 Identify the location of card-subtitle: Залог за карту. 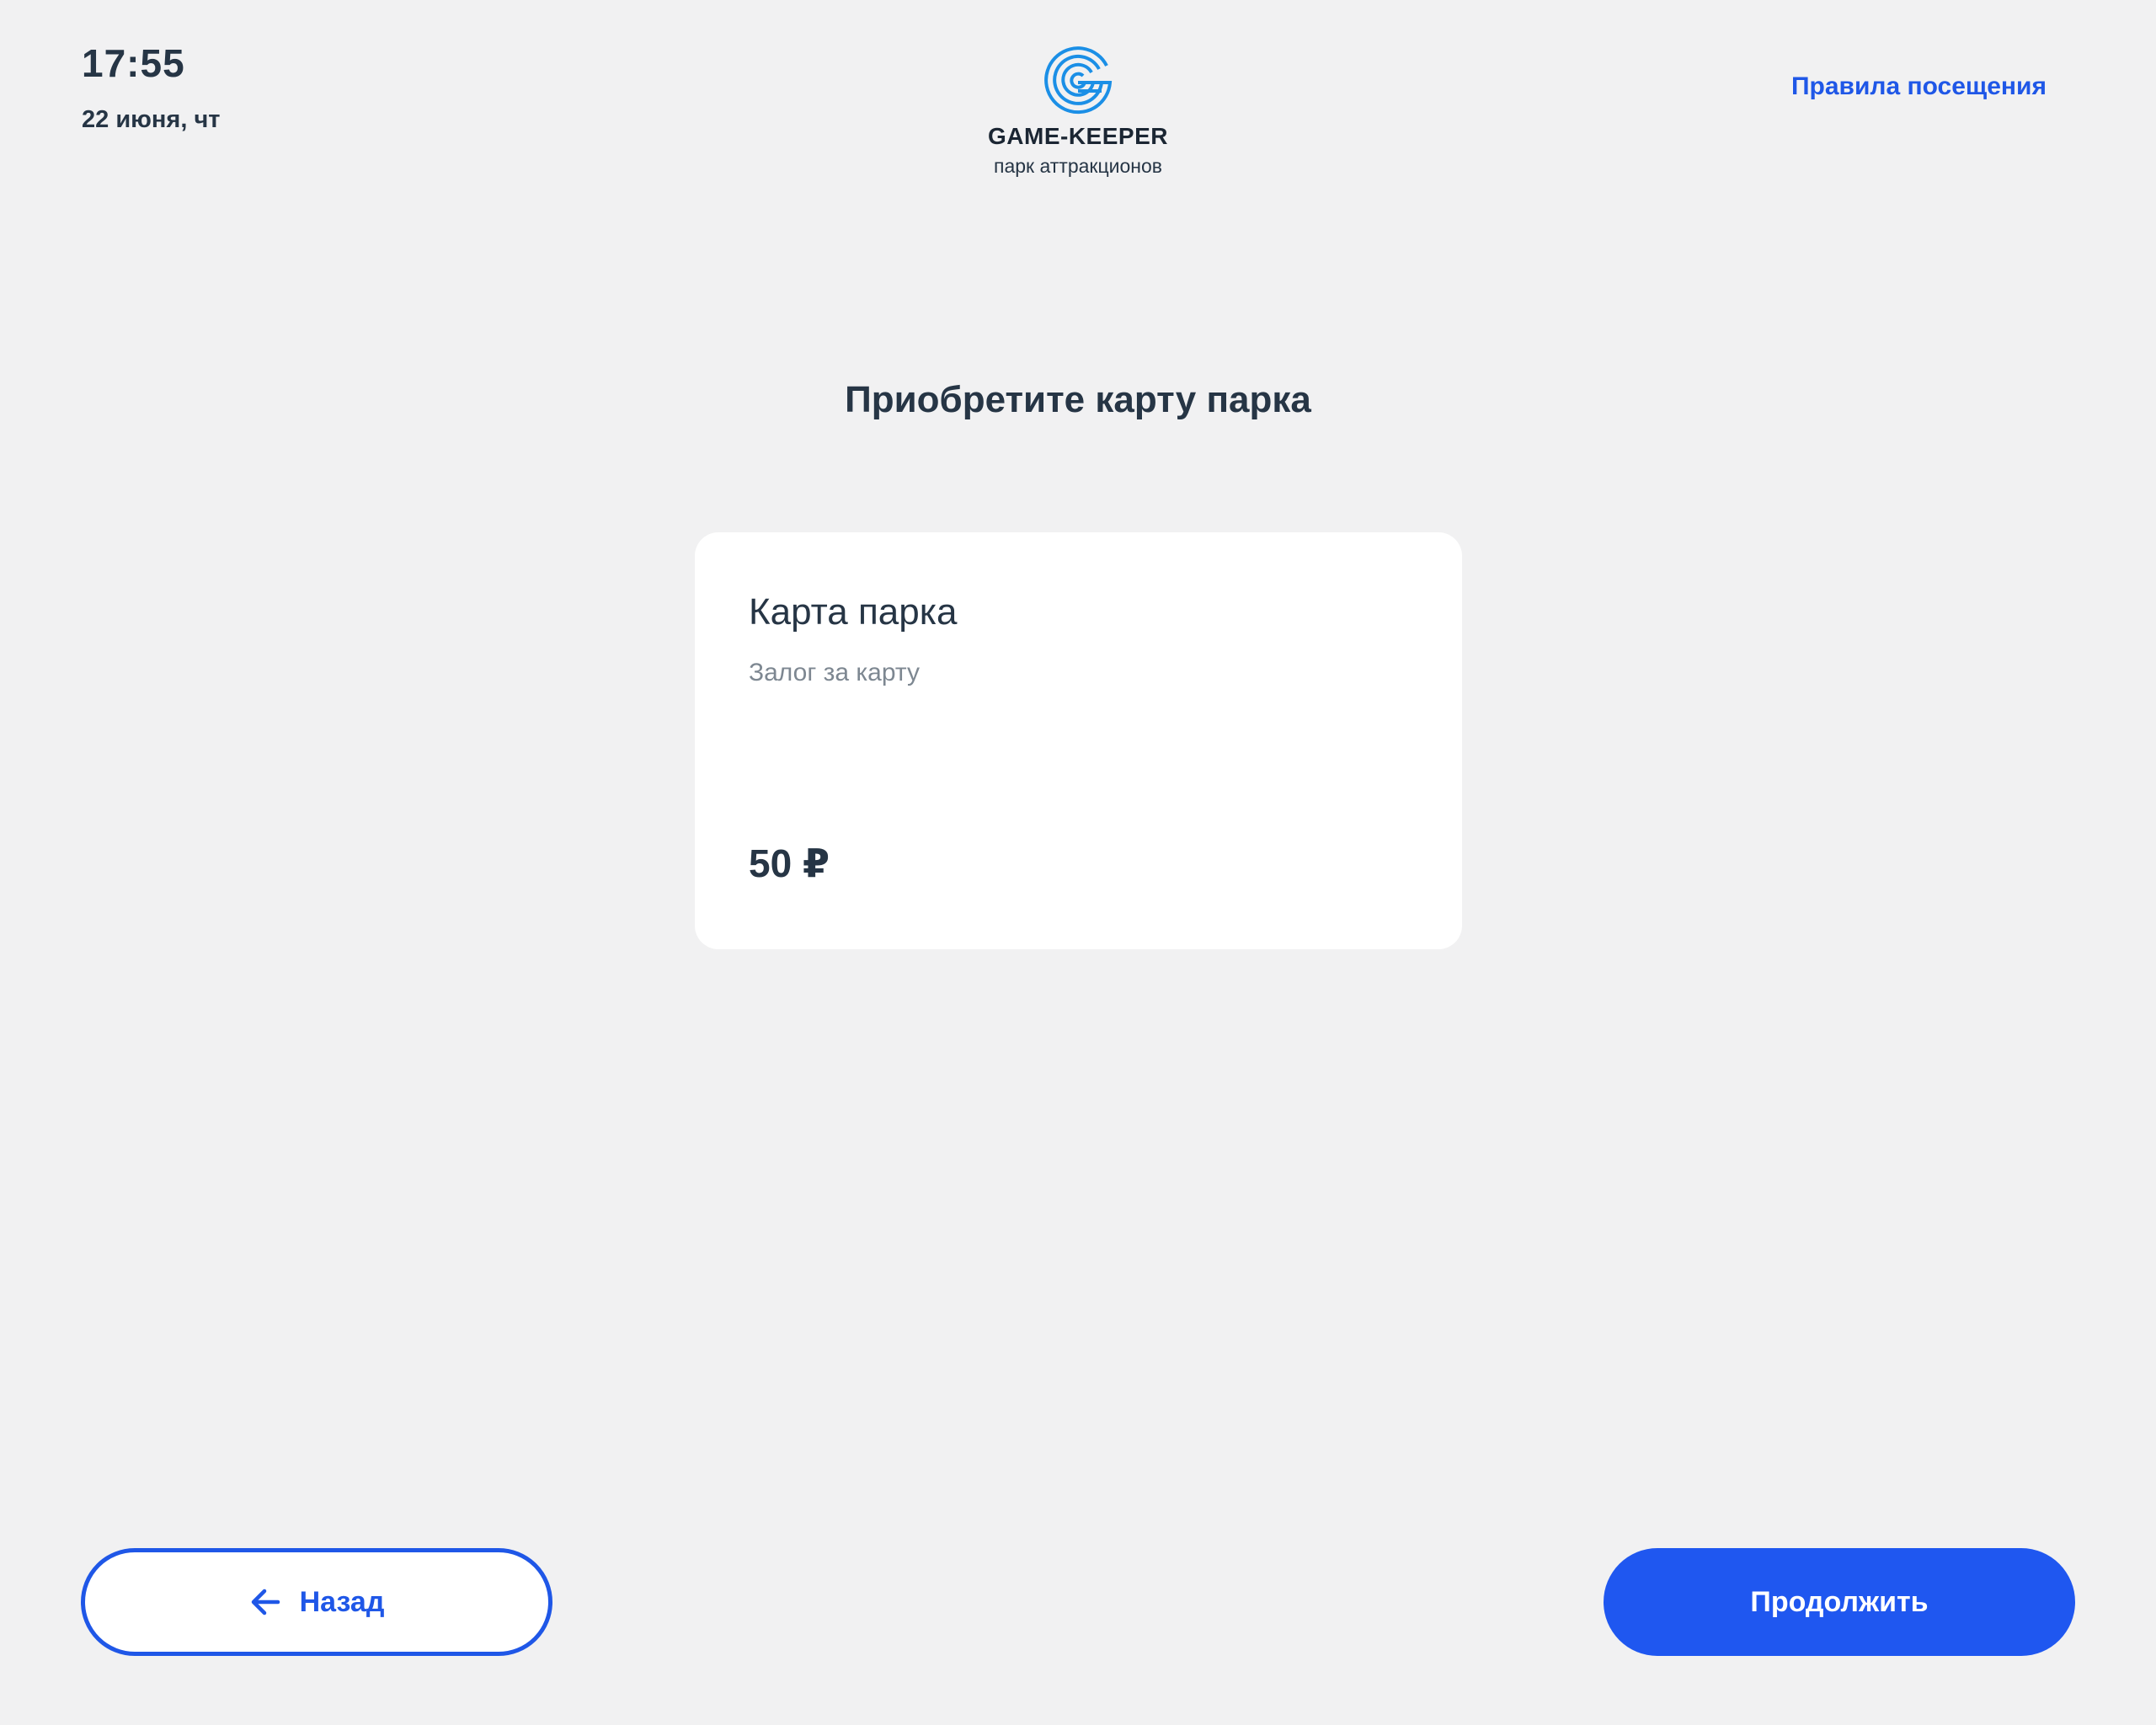
(834, 672).